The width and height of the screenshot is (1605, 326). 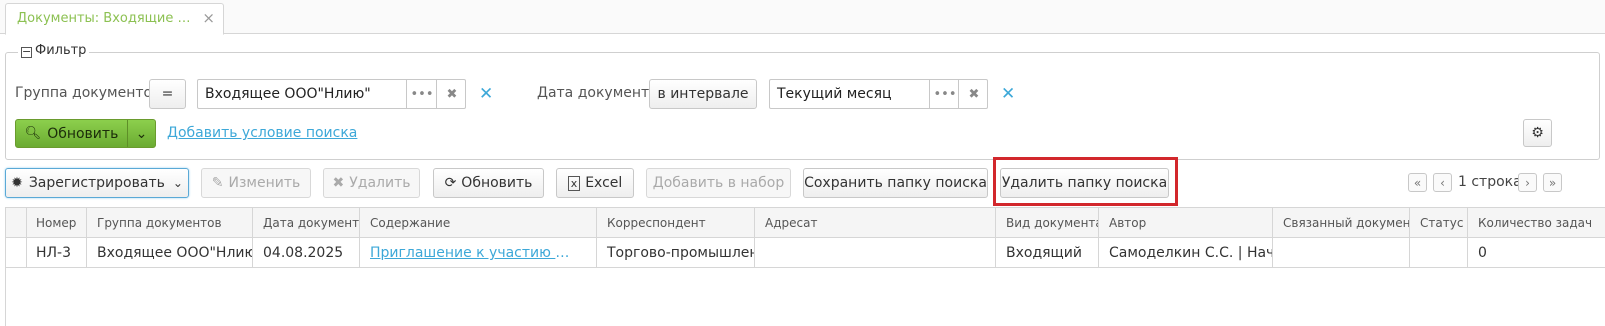 I want to click on date-label: Дата документа, so click(x=597, y=93).